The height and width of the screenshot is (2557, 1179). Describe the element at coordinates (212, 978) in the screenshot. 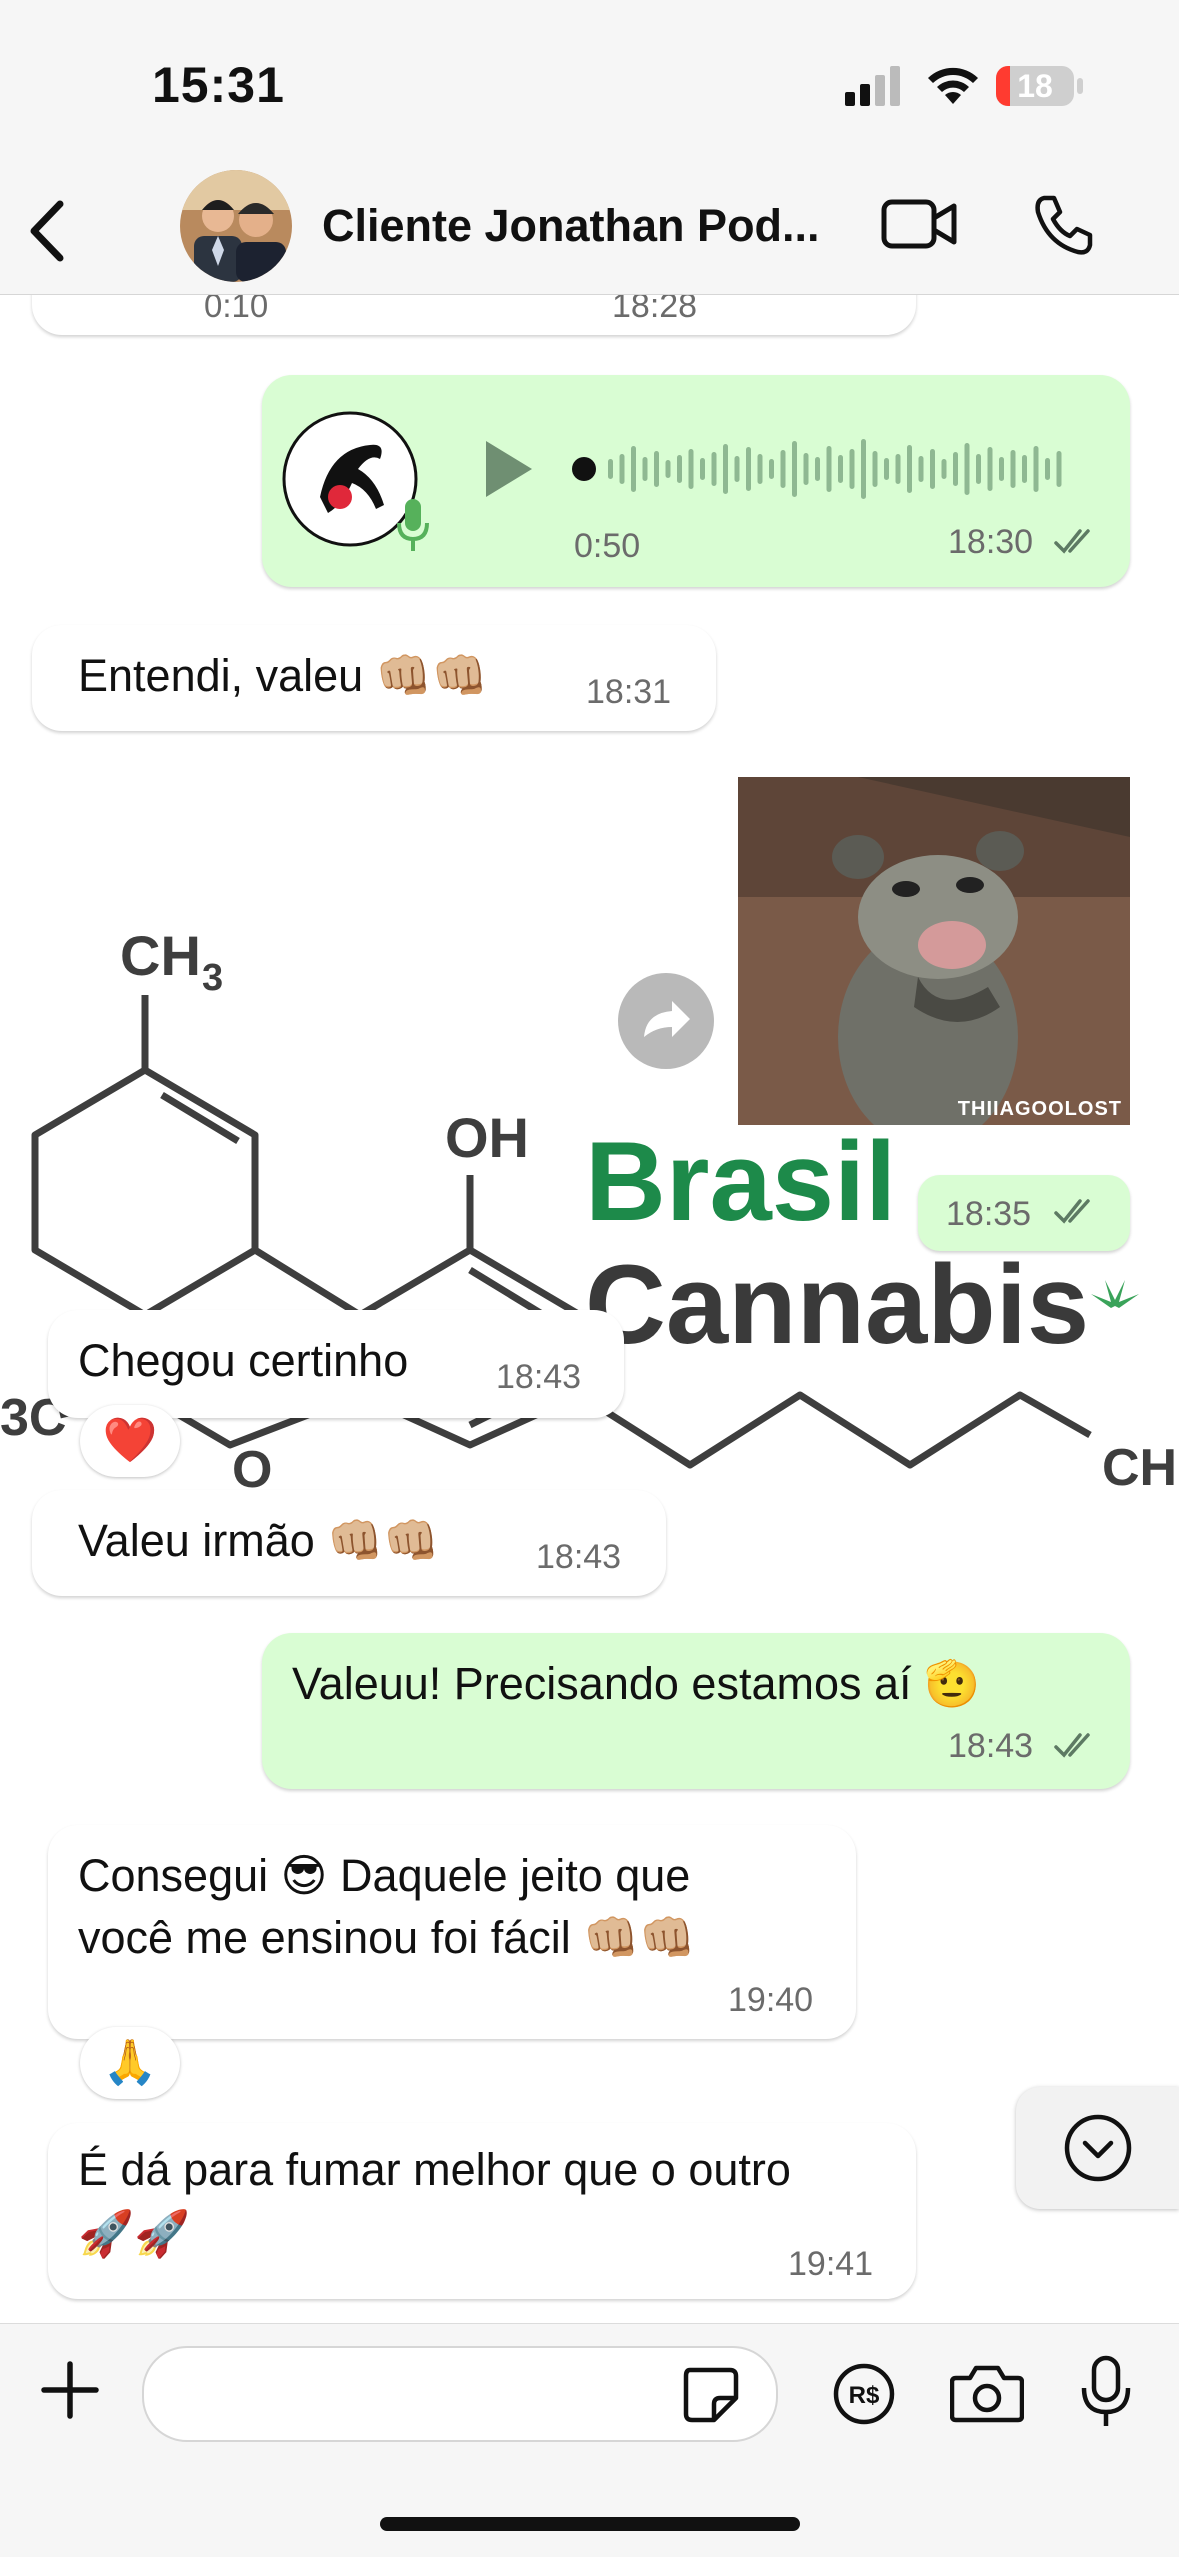

I see `wallpaper-ch3-sub: 3` at that location.